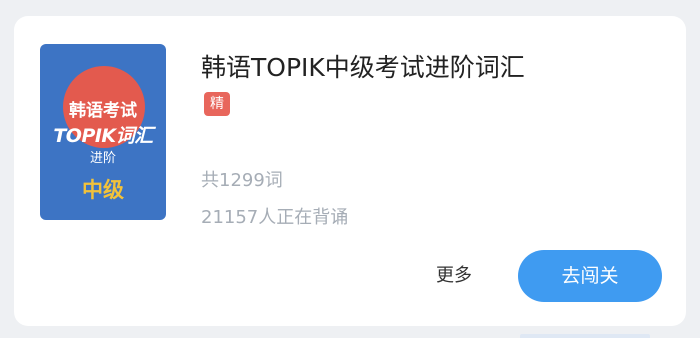  Describe the element at coordinates (363, 67) in the screenshot. I see `book-title: 韩语TOPIK中级考试进阶词汇` at that location.